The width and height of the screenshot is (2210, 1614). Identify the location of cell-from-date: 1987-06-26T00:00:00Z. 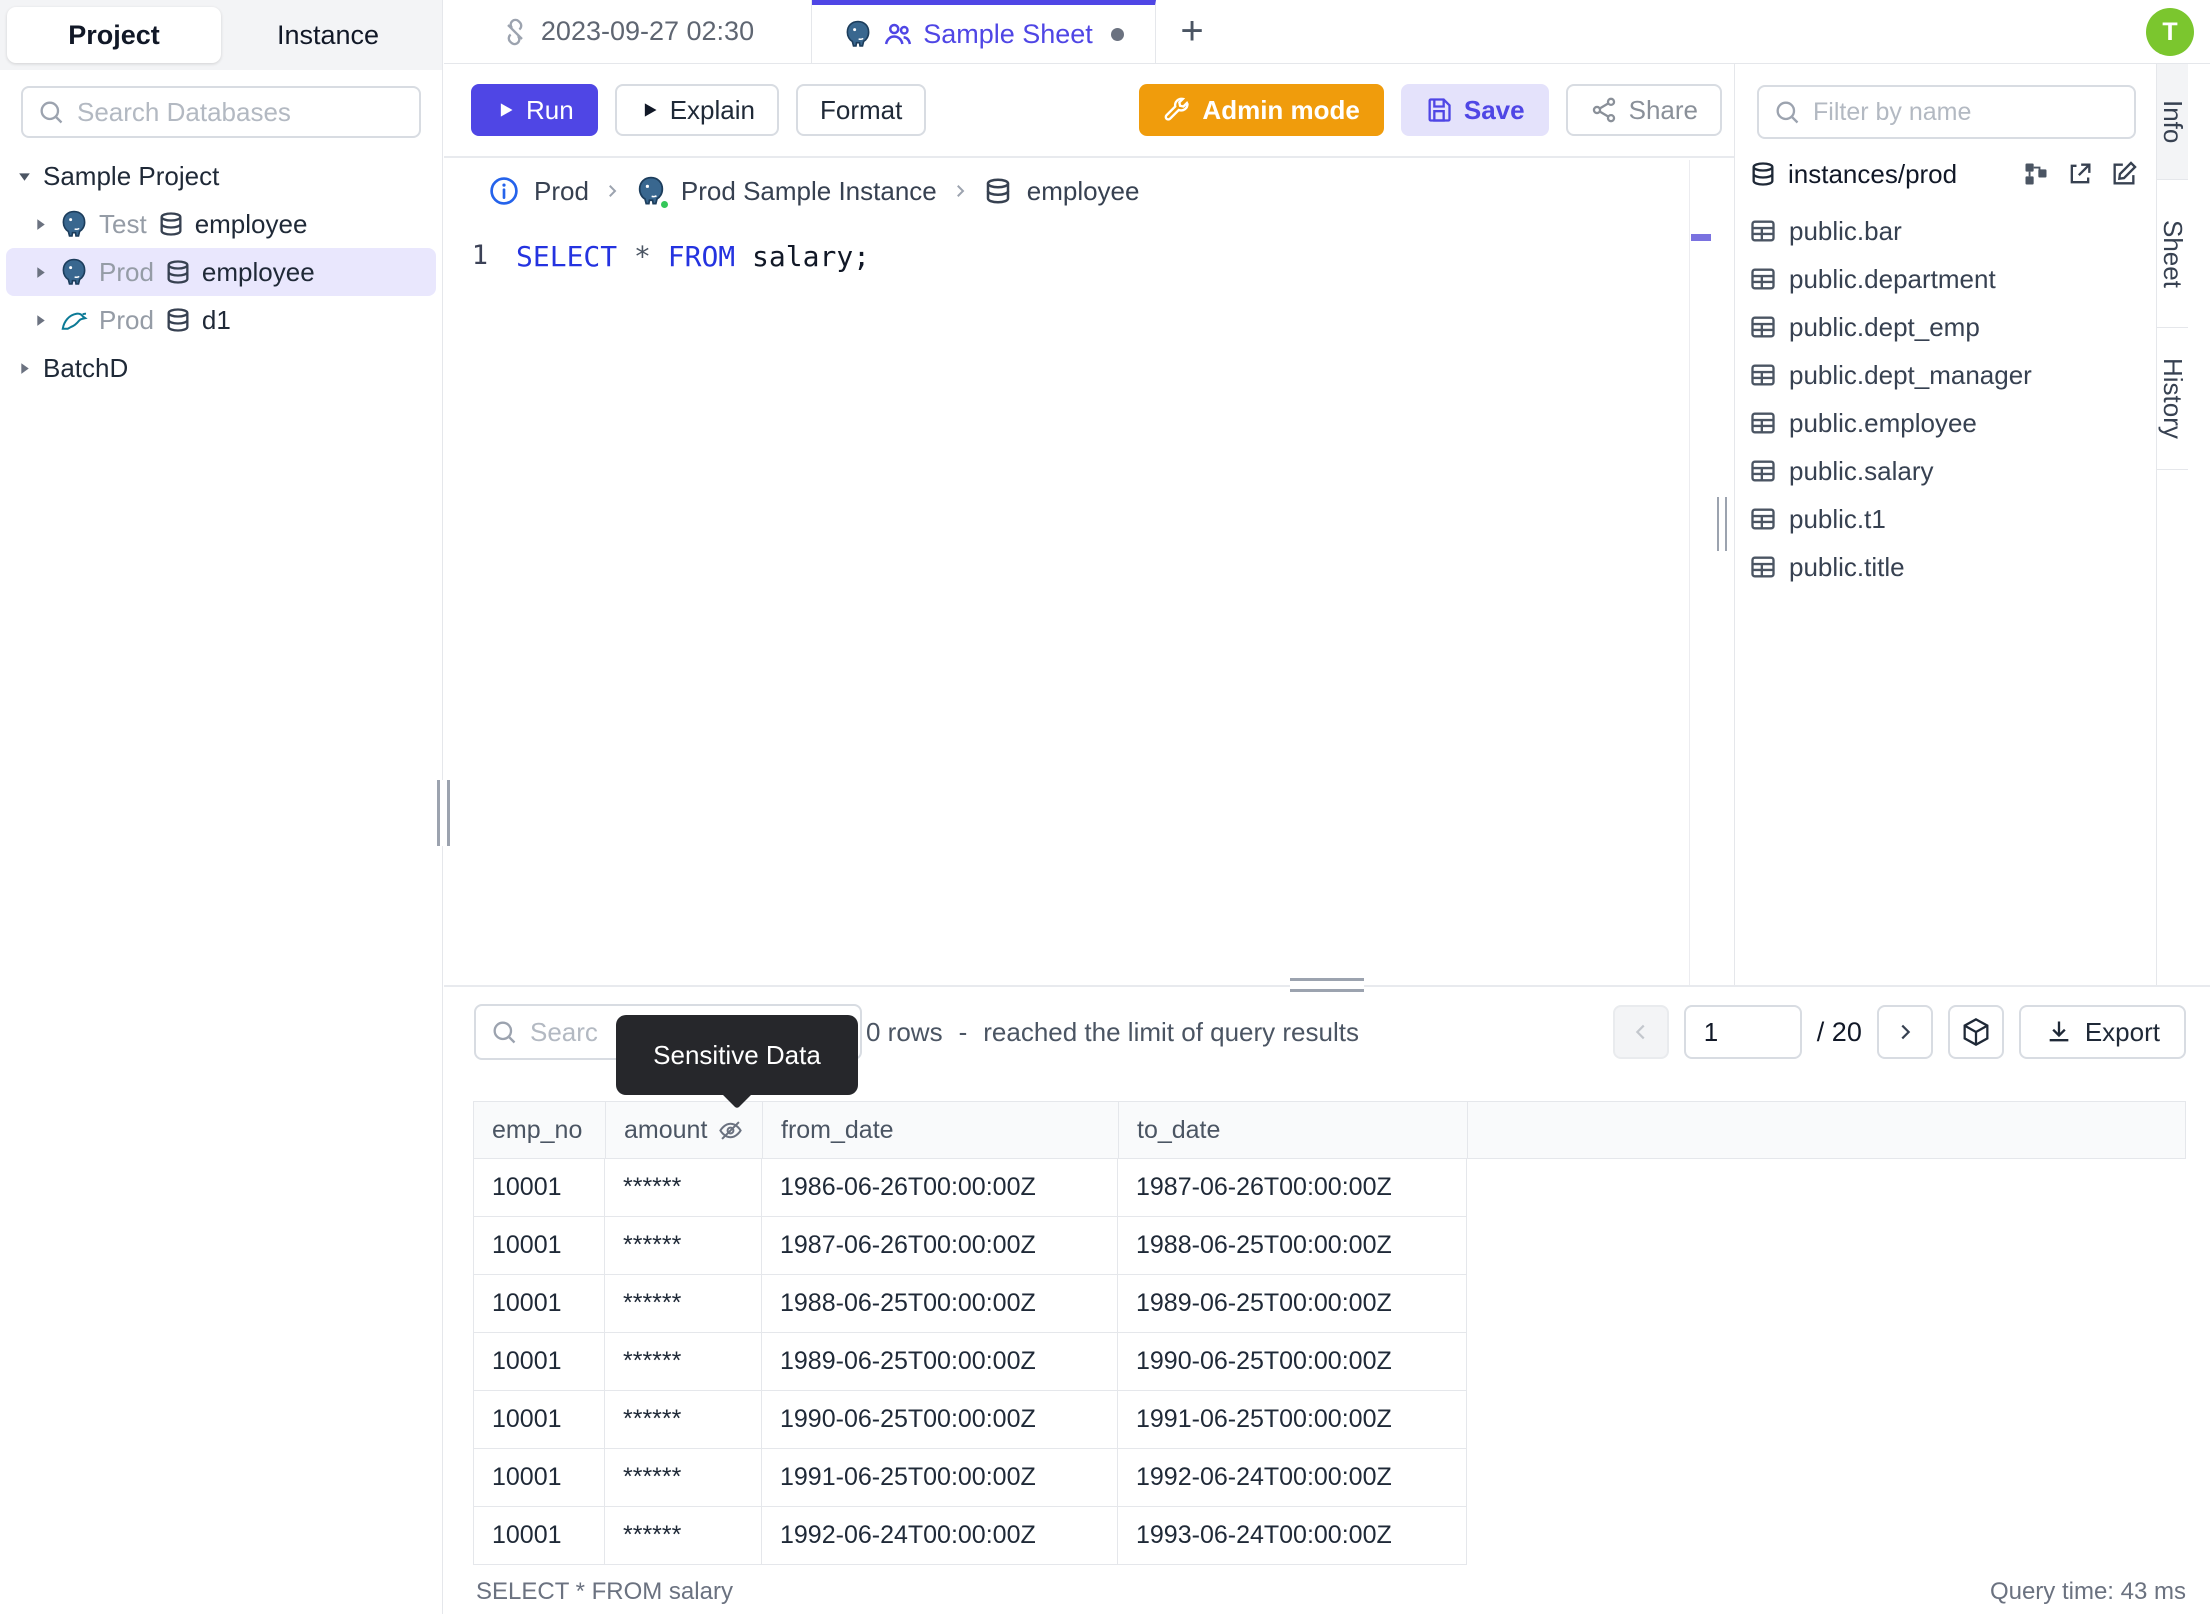
(940, 1246).